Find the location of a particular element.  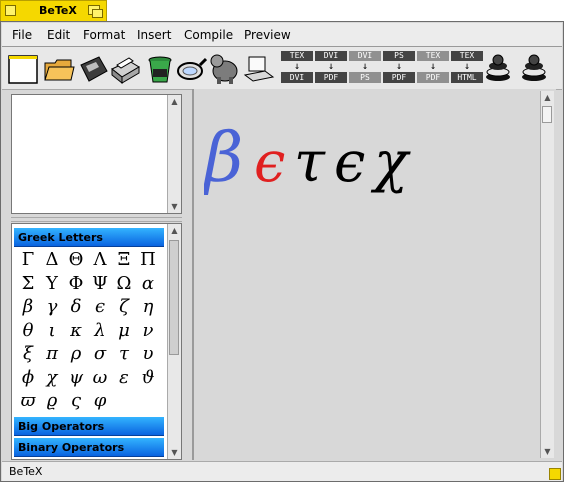

greek-symbol-button: ξ is located at coordinates (28, 354).